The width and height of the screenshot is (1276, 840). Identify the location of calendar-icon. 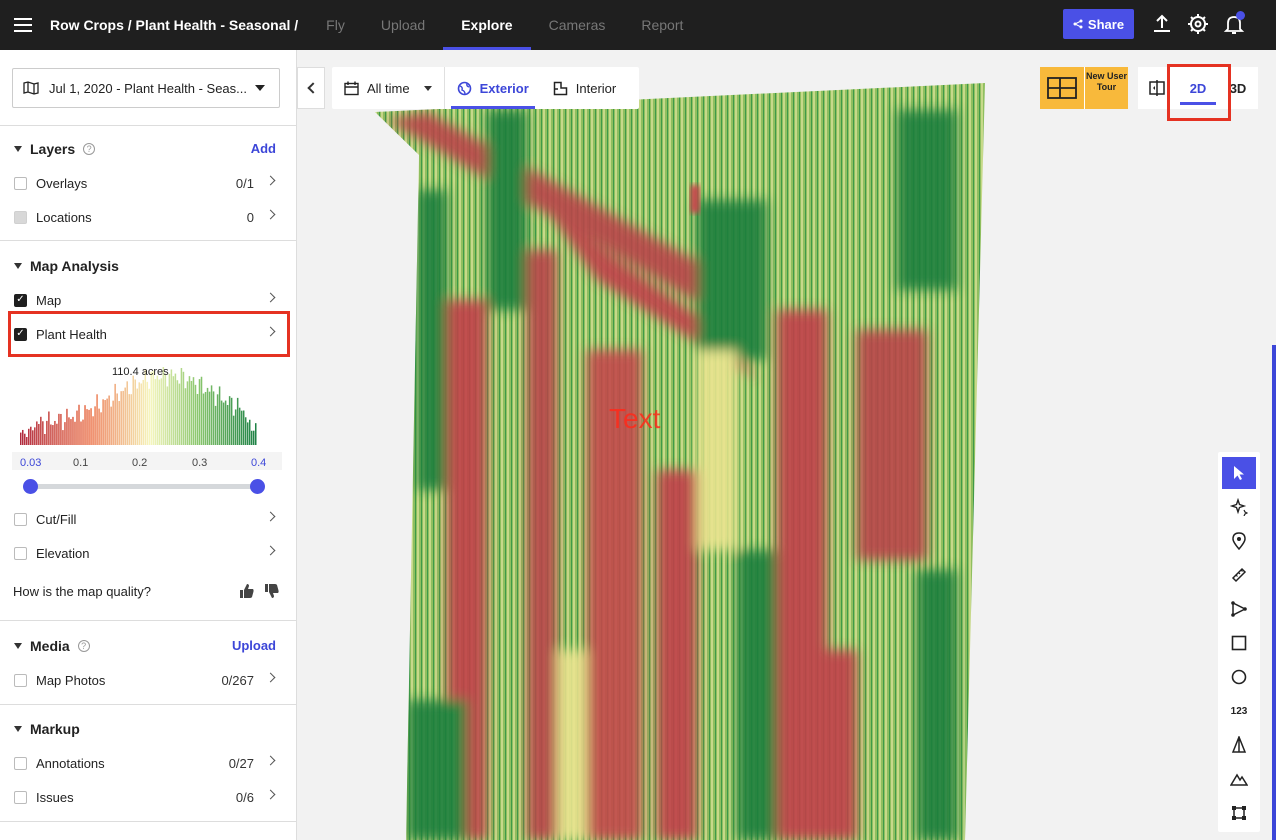
(351, 88).